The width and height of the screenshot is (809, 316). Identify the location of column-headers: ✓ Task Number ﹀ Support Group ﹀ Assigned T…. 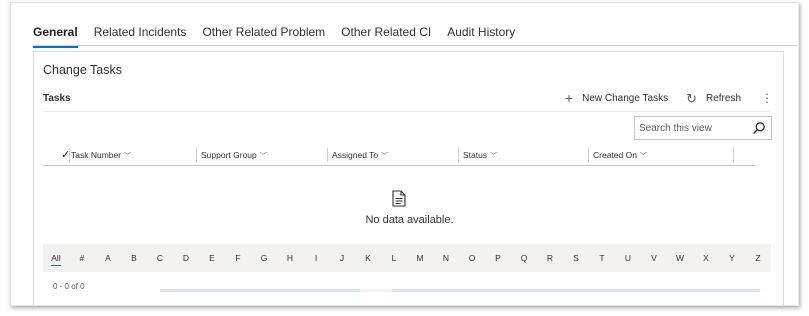
(399, 156).